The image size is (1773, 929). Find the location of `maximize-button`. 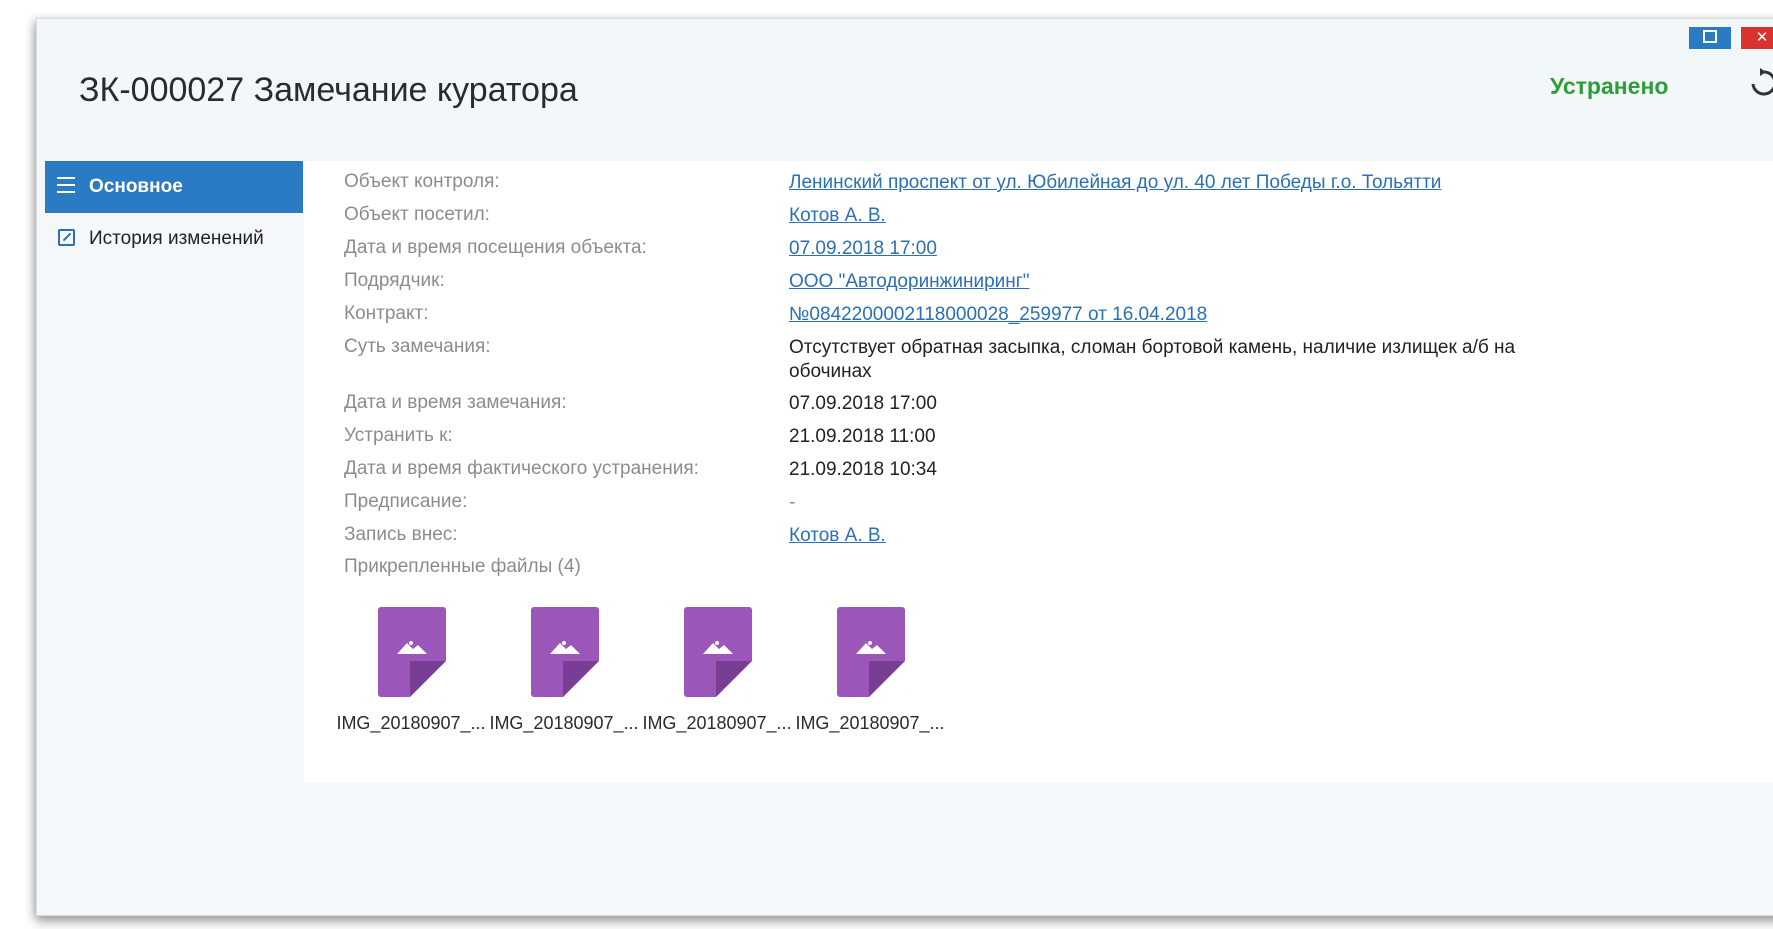

maximize-button is located at coordinates (1710, 38).